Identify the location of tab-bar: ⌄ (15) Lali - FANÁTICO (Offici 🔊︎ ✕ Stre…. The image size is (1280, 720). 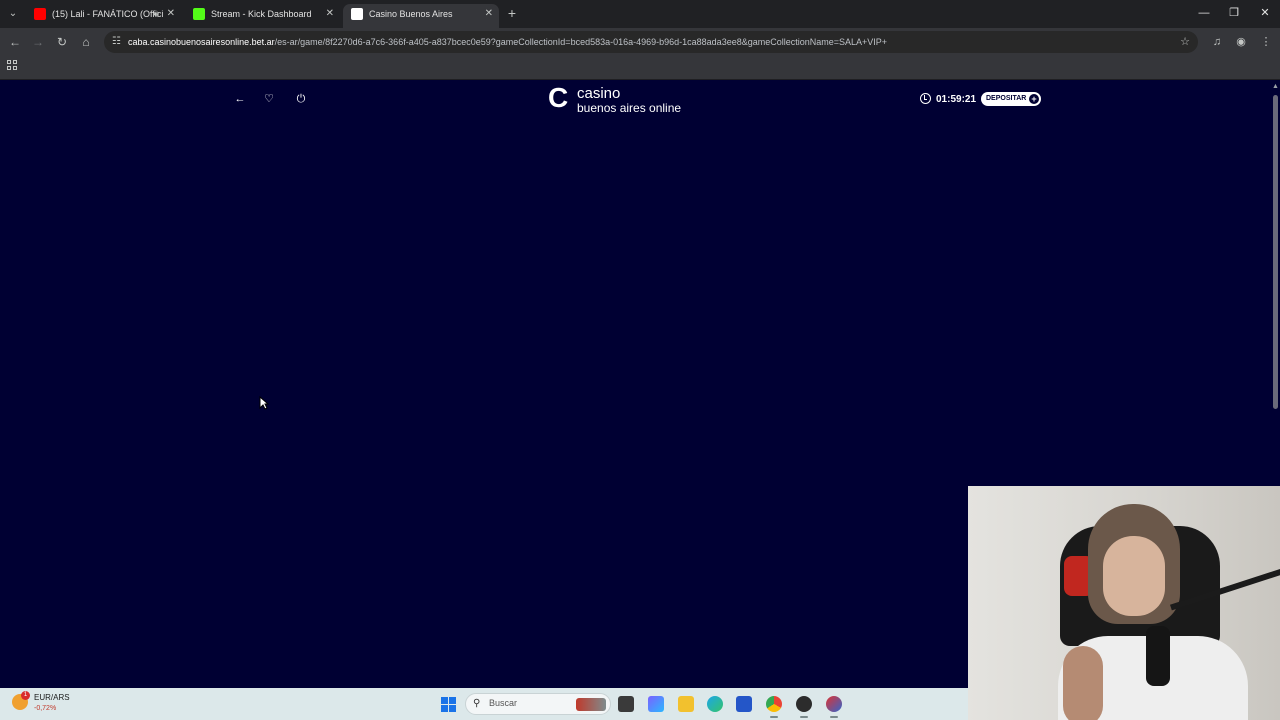
(640, 14).